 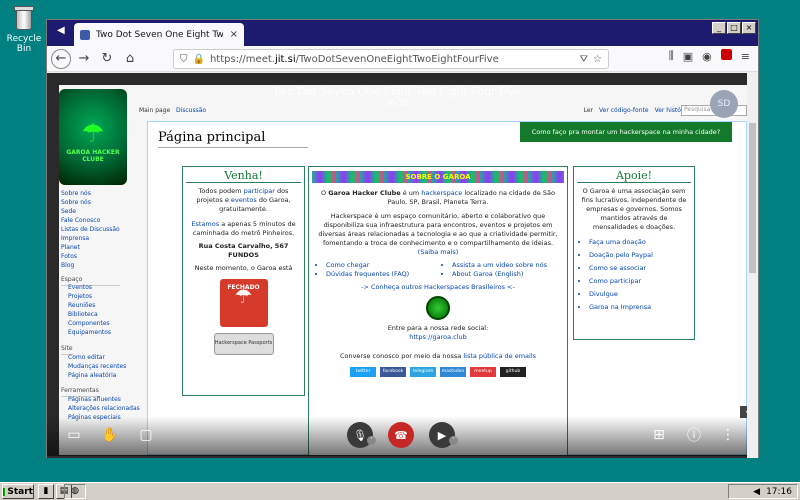 What do you see at coordinates (749, 28) in the screenshot?
I see `close-window-button: ×` at bounding box center [749, 28].